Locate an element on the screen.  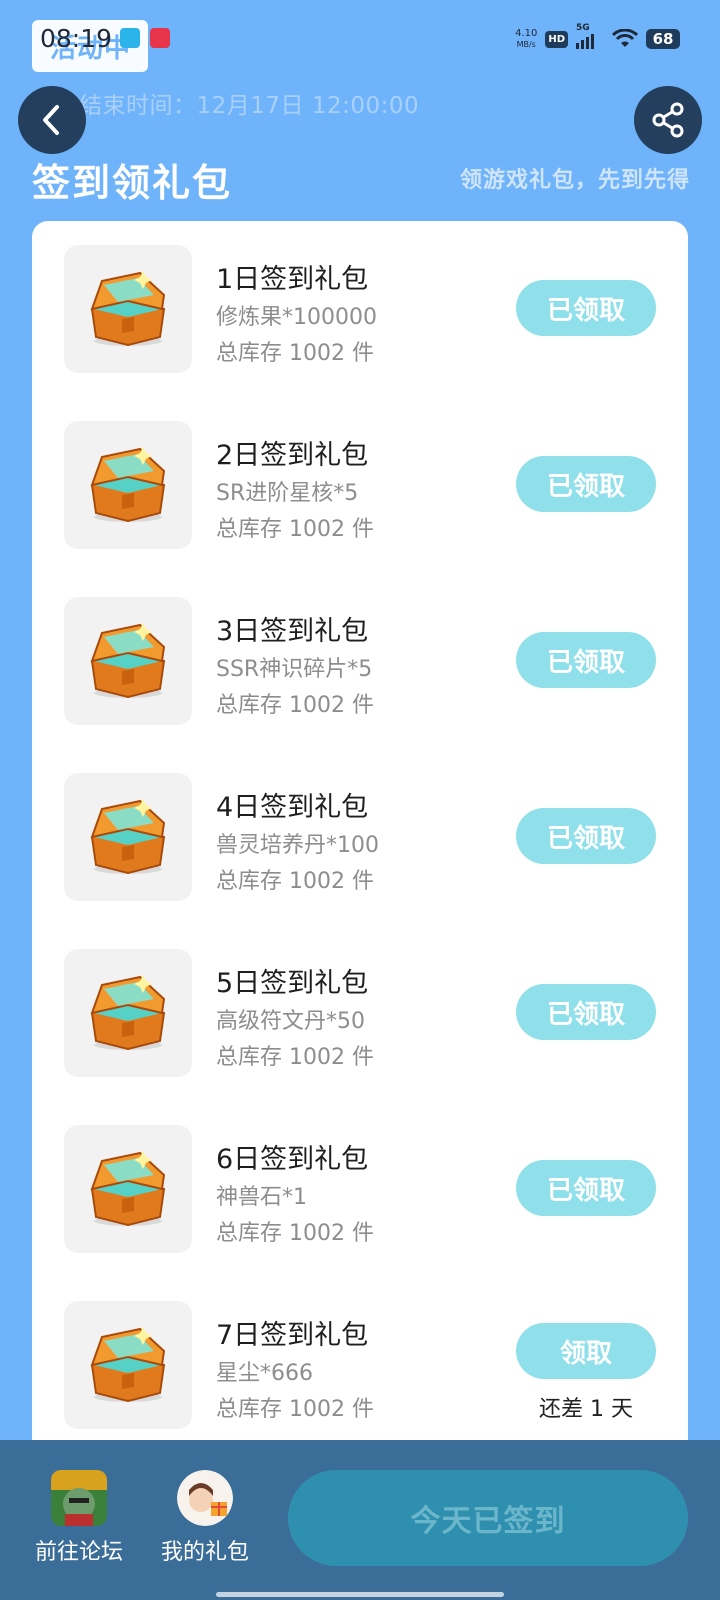
status-time: 08:19 is located at coordinates (76, 38).